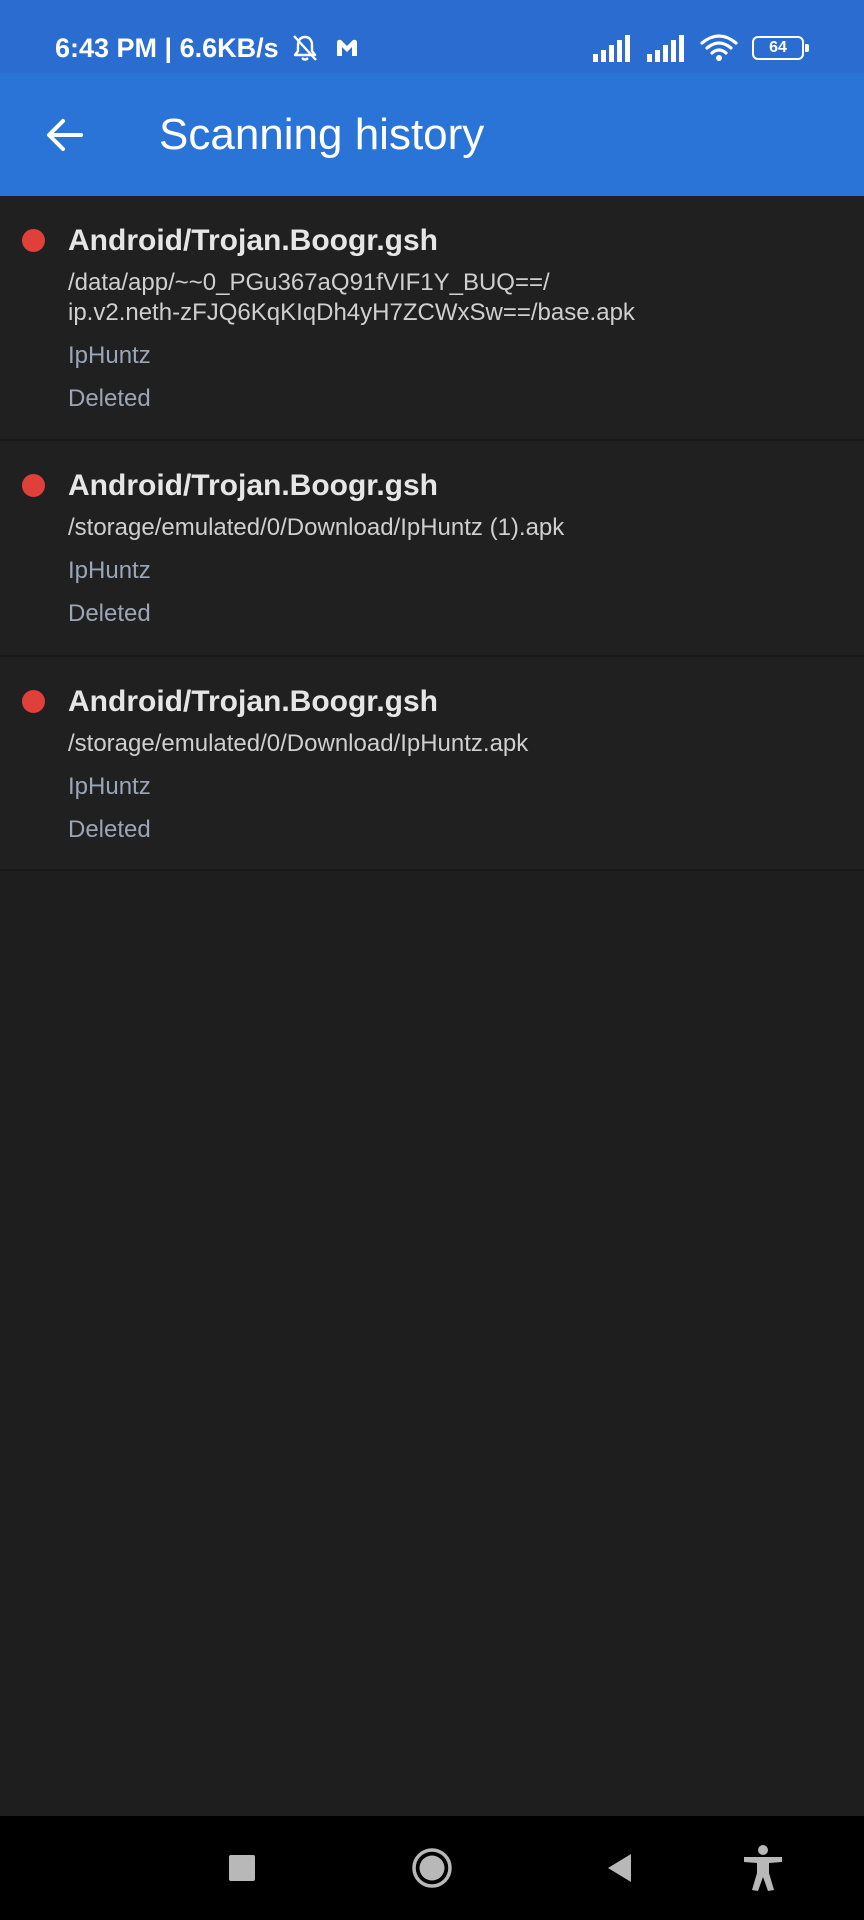 The image size is (864, 1920). I want to click on accessibility-icon, so click(763, 1868).